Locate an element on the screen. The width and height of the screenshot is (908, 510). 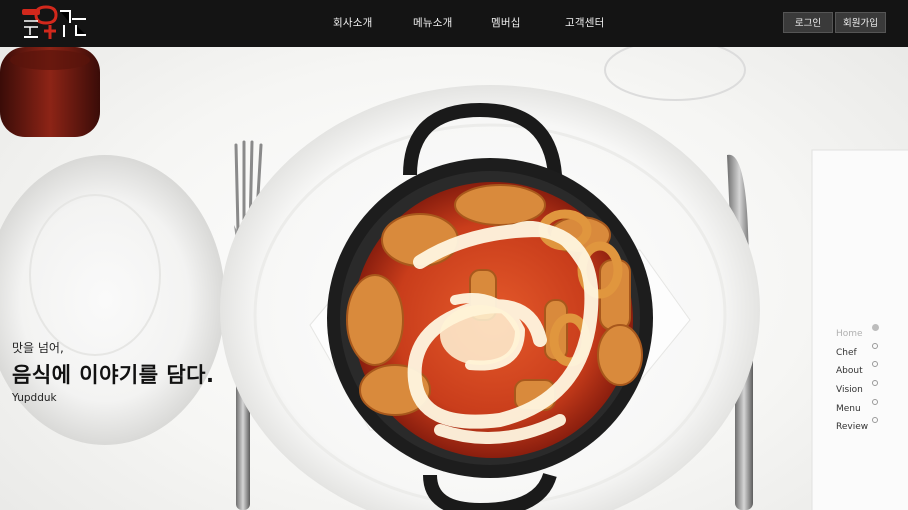
section-nav-label: Chef is located at coordinates (846, 352).